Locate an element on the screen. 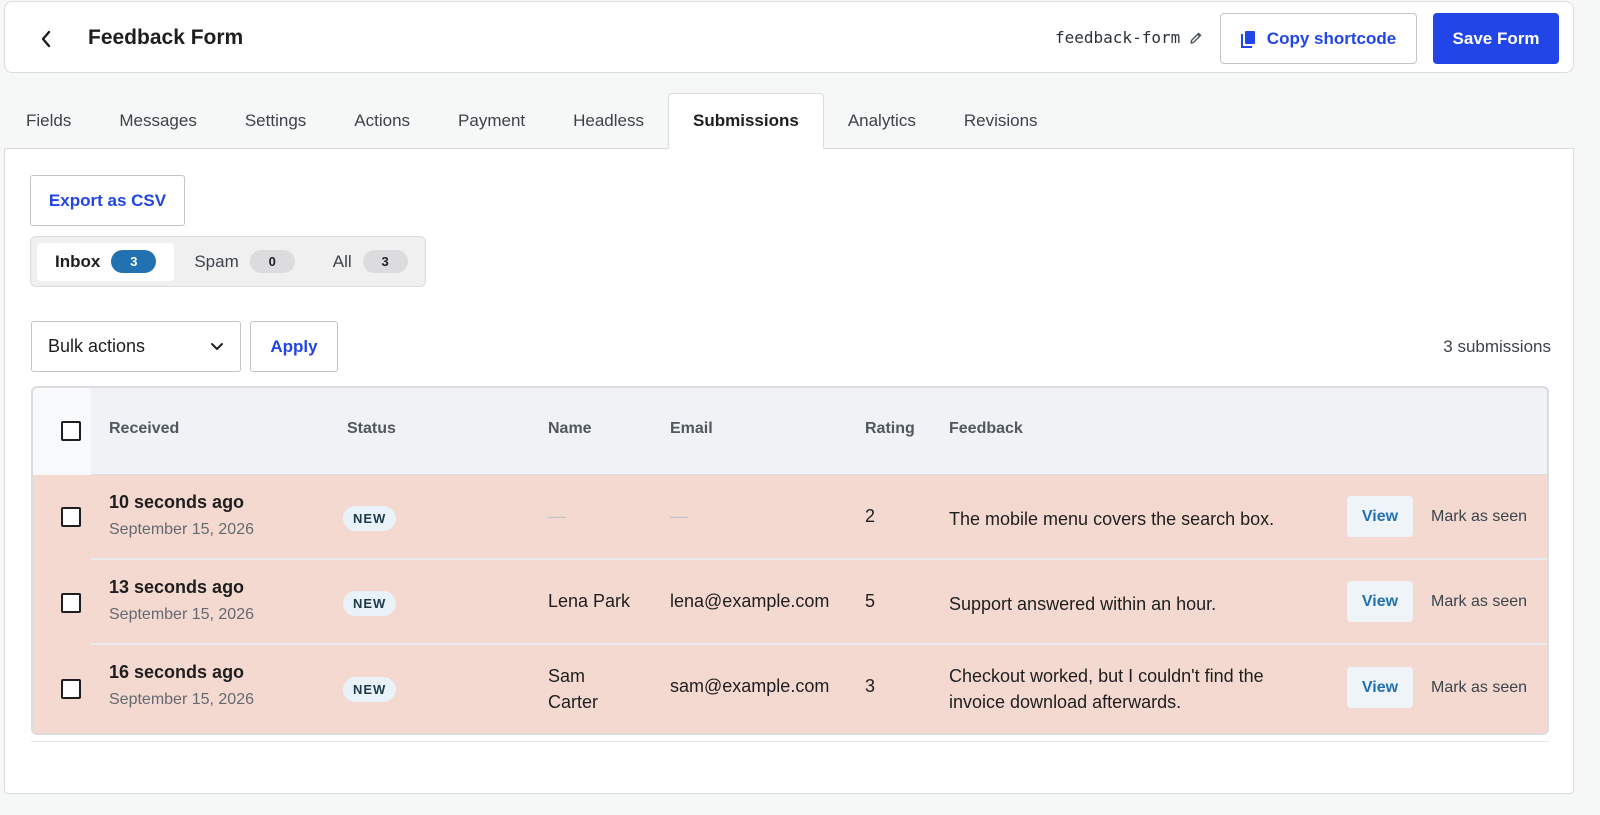  filter-label: Spam is located at coordinates (216, 261).